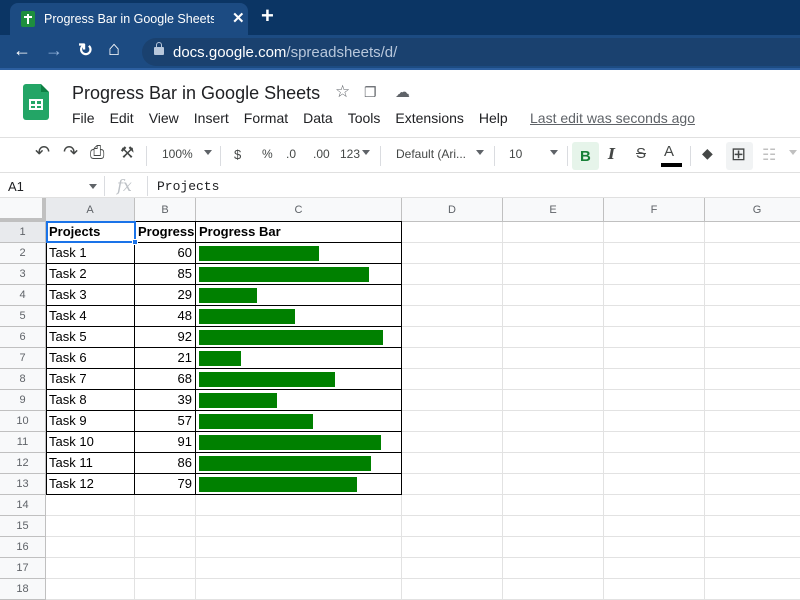  Describe the element at coordinates (90, 379) in the screenshot. I see `cell-a8: Task 7` at that location.